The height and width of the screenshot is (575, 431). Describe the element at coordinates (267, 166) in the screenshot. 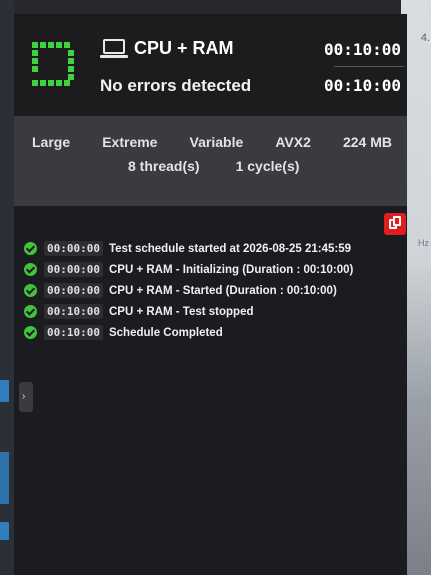

I see `setting-cycles: 1 cycle(s)` at that location.